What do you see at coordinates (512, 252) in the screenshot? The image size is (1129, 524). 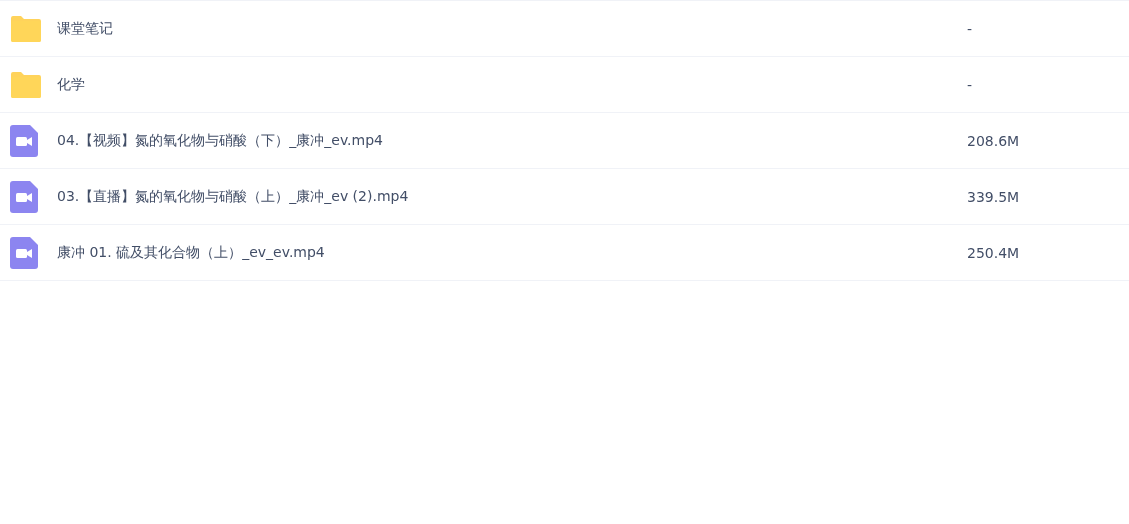 I see `file-name: 康冲 01. 硫及其化合物（上）_ev_ev.mp4` at bounding box center [512, 252].